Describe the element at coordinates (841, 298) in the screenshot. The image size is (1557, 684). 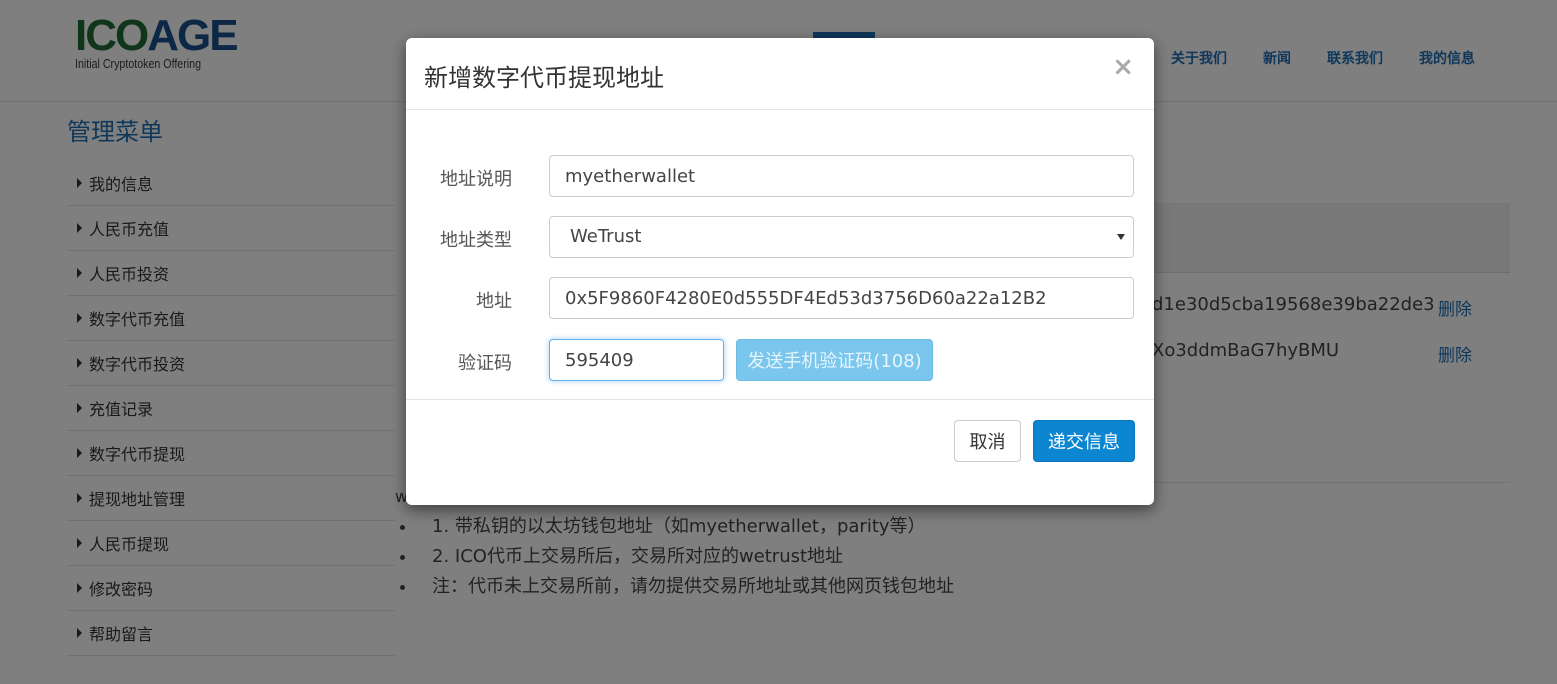
I see `address-input` at that location.